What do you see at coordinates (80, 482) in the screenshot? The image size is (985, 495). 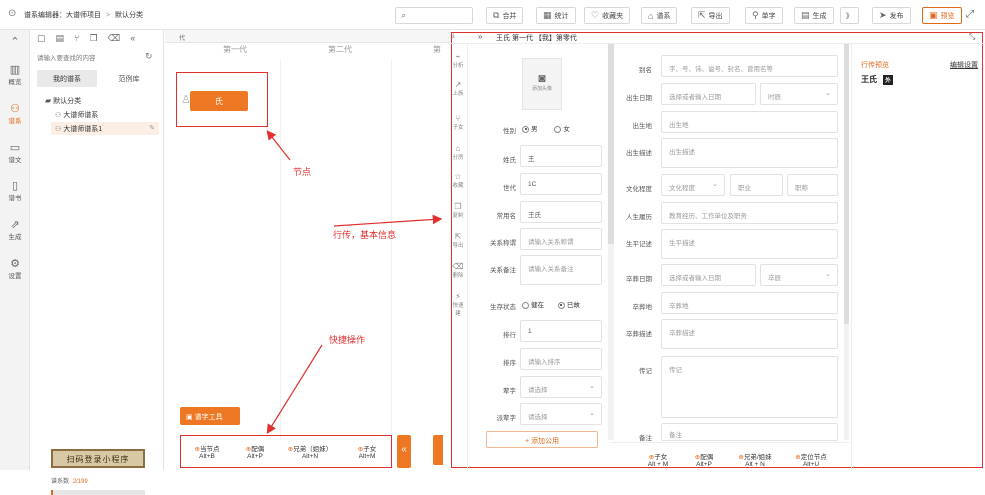 I see `pedigree-count-value: 2/199` at bounding box center [80, 482].